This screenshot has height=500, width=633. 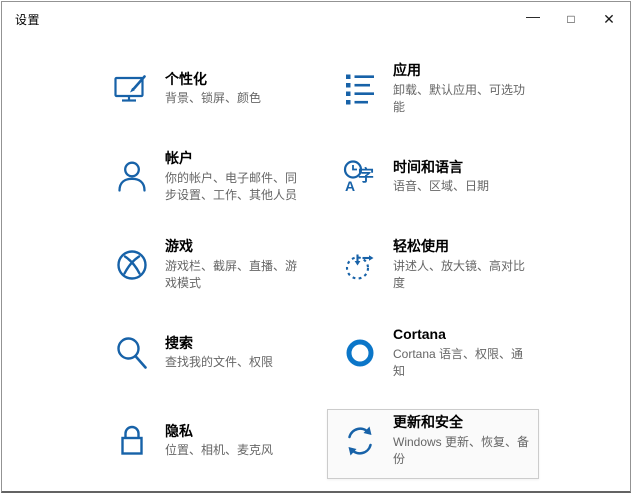 I want to click on tile-privacy: 隐私 位置、相机、麦克风, so click(x=205, y=444).